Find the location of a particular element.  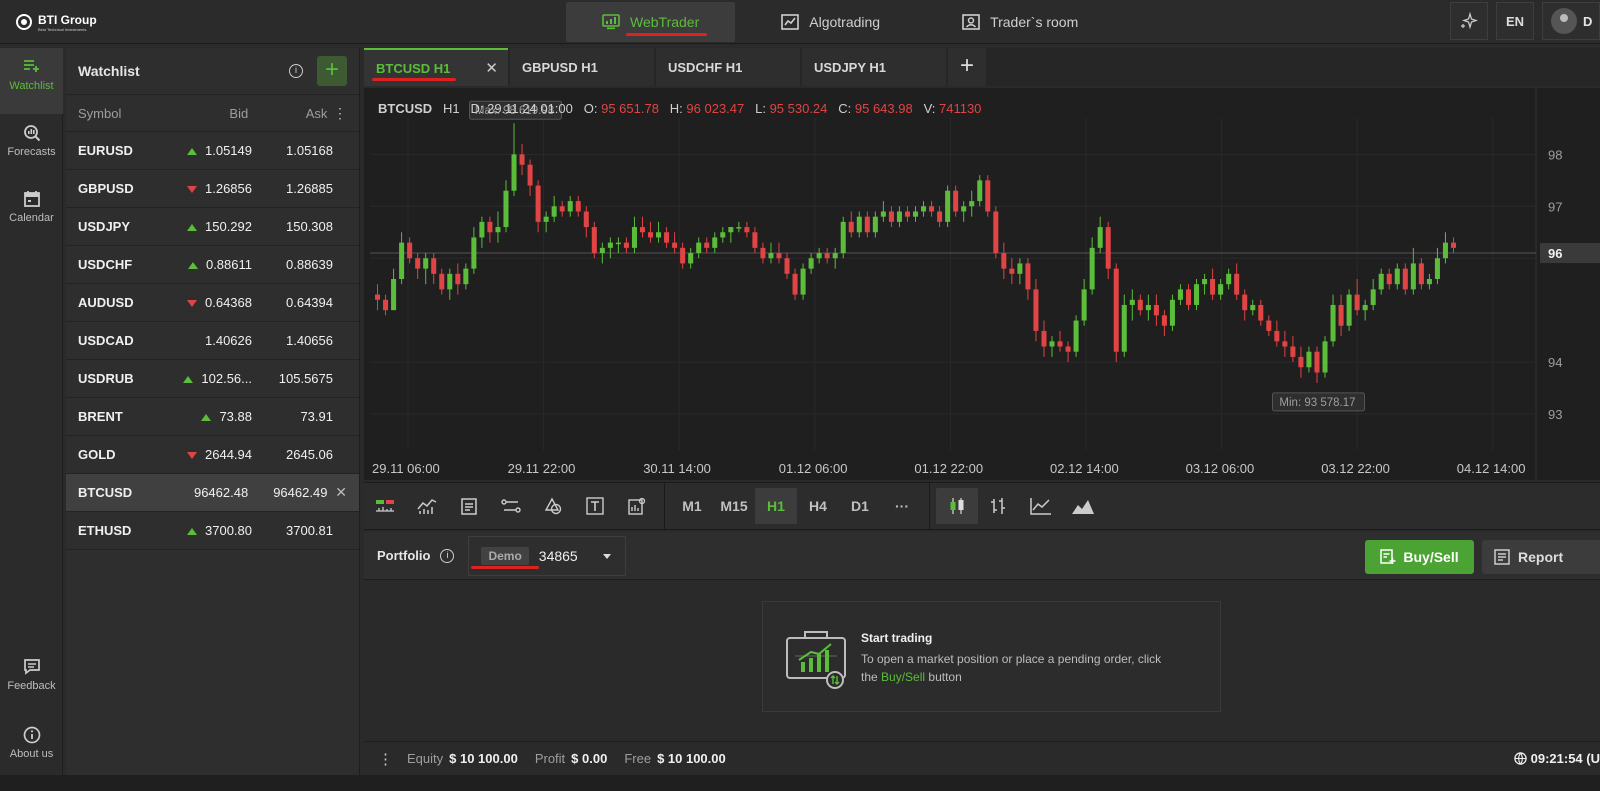

timeframe-h1: H1 is located at coordinates (776, 506).